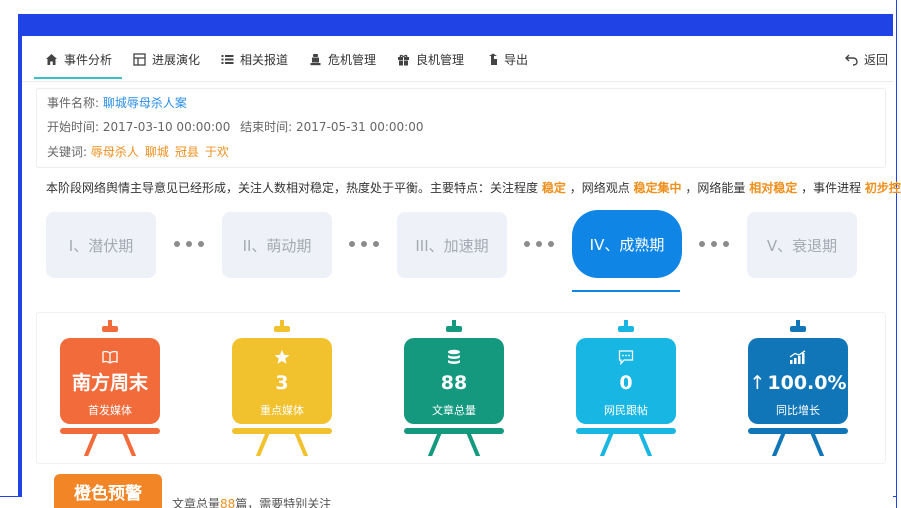 This screenshot has width=901, height=508. Describe the element at coordinates (73, 127) in the screenshot. I see `start-time-label: 开始时间:` at that location.